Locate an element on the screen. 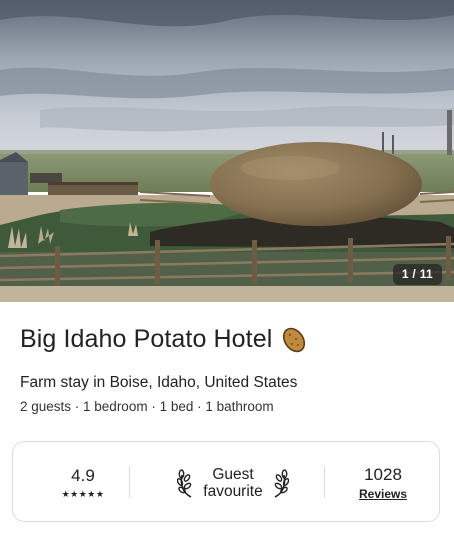 Image resolution: width=454 pixels, height=540 pixels. guest-favourite-label: Guest favourite is located at coordinates (232, 483).